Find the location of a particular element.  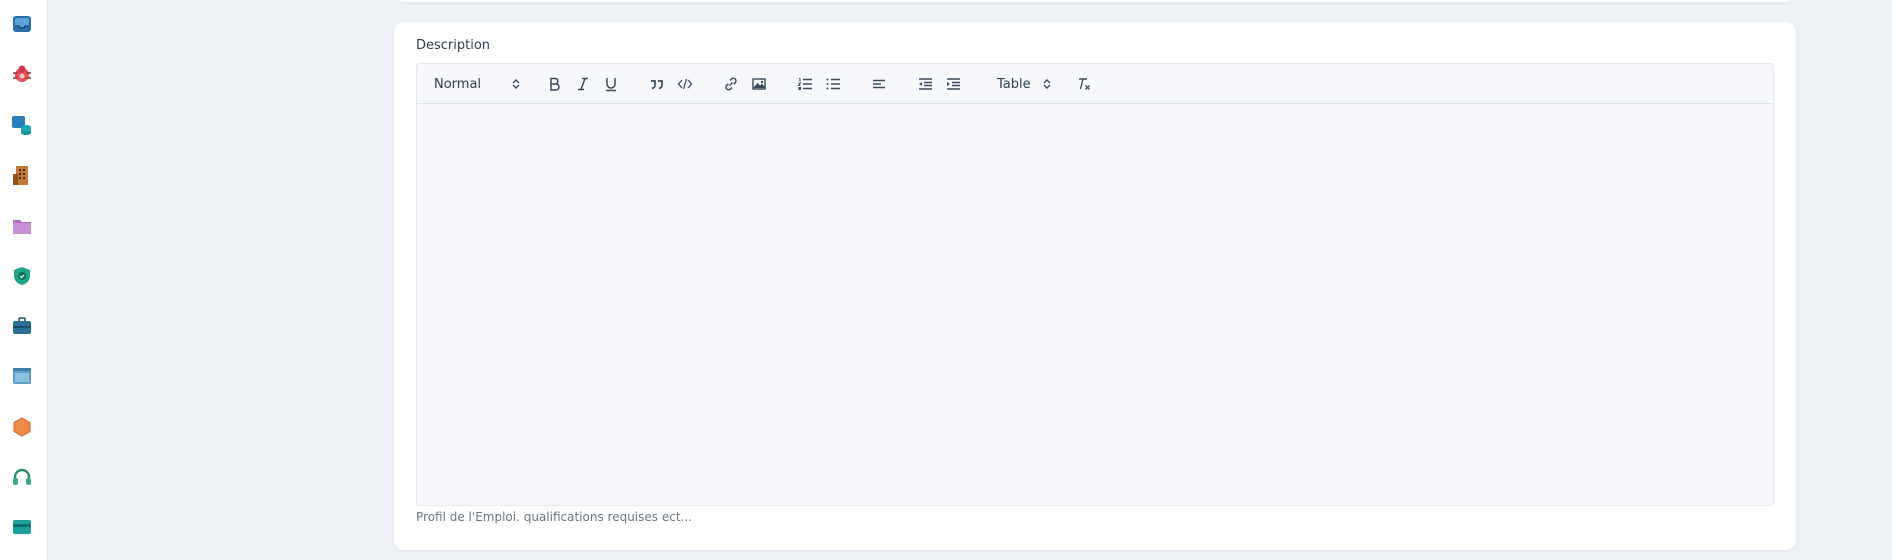

image-icon is located at coordinates (759, 84).